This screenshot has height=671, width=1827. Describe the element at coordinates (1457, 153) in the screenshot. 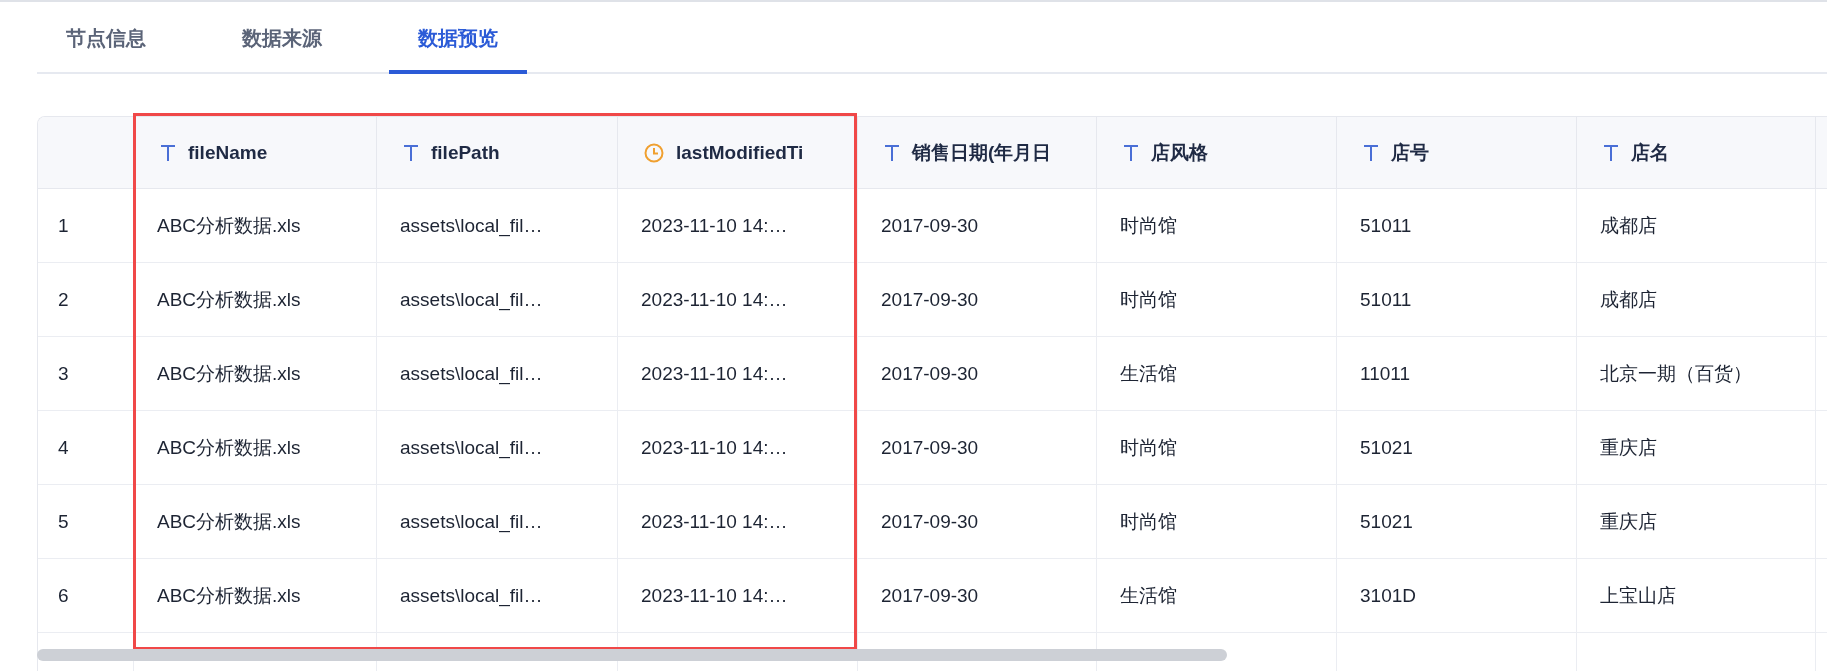

I see `column-header: 店号` at that location.